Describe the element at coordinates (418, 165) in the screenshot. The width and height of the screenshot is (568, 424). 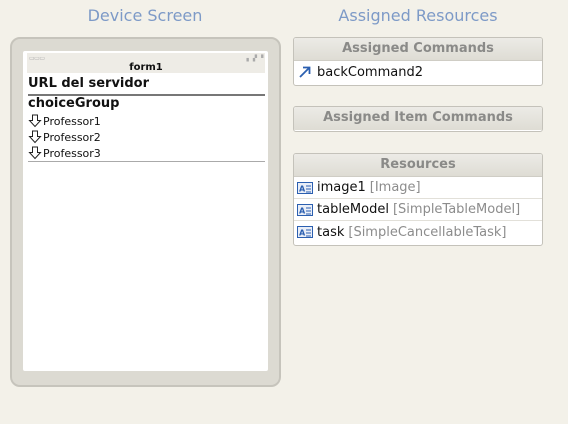
I see `resources-header: Resources` at that location.